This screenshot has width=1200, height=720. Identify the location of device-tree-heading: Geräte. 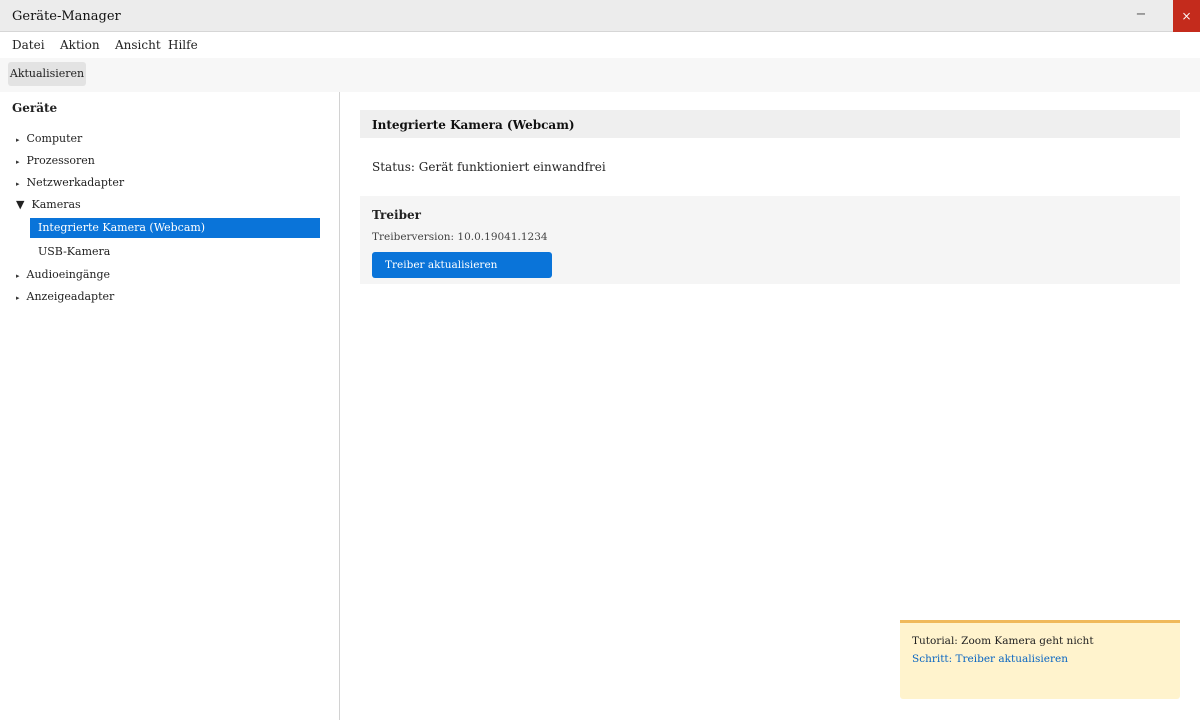
(35, 108).